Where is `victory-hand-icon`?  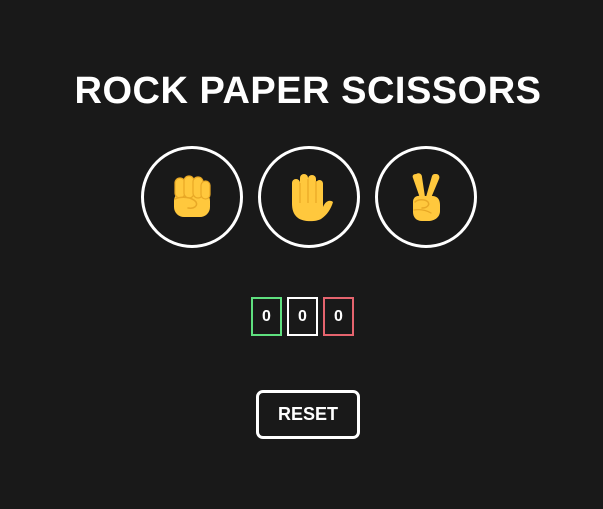
victory-hand-icon is located at coordinates (426, 197).